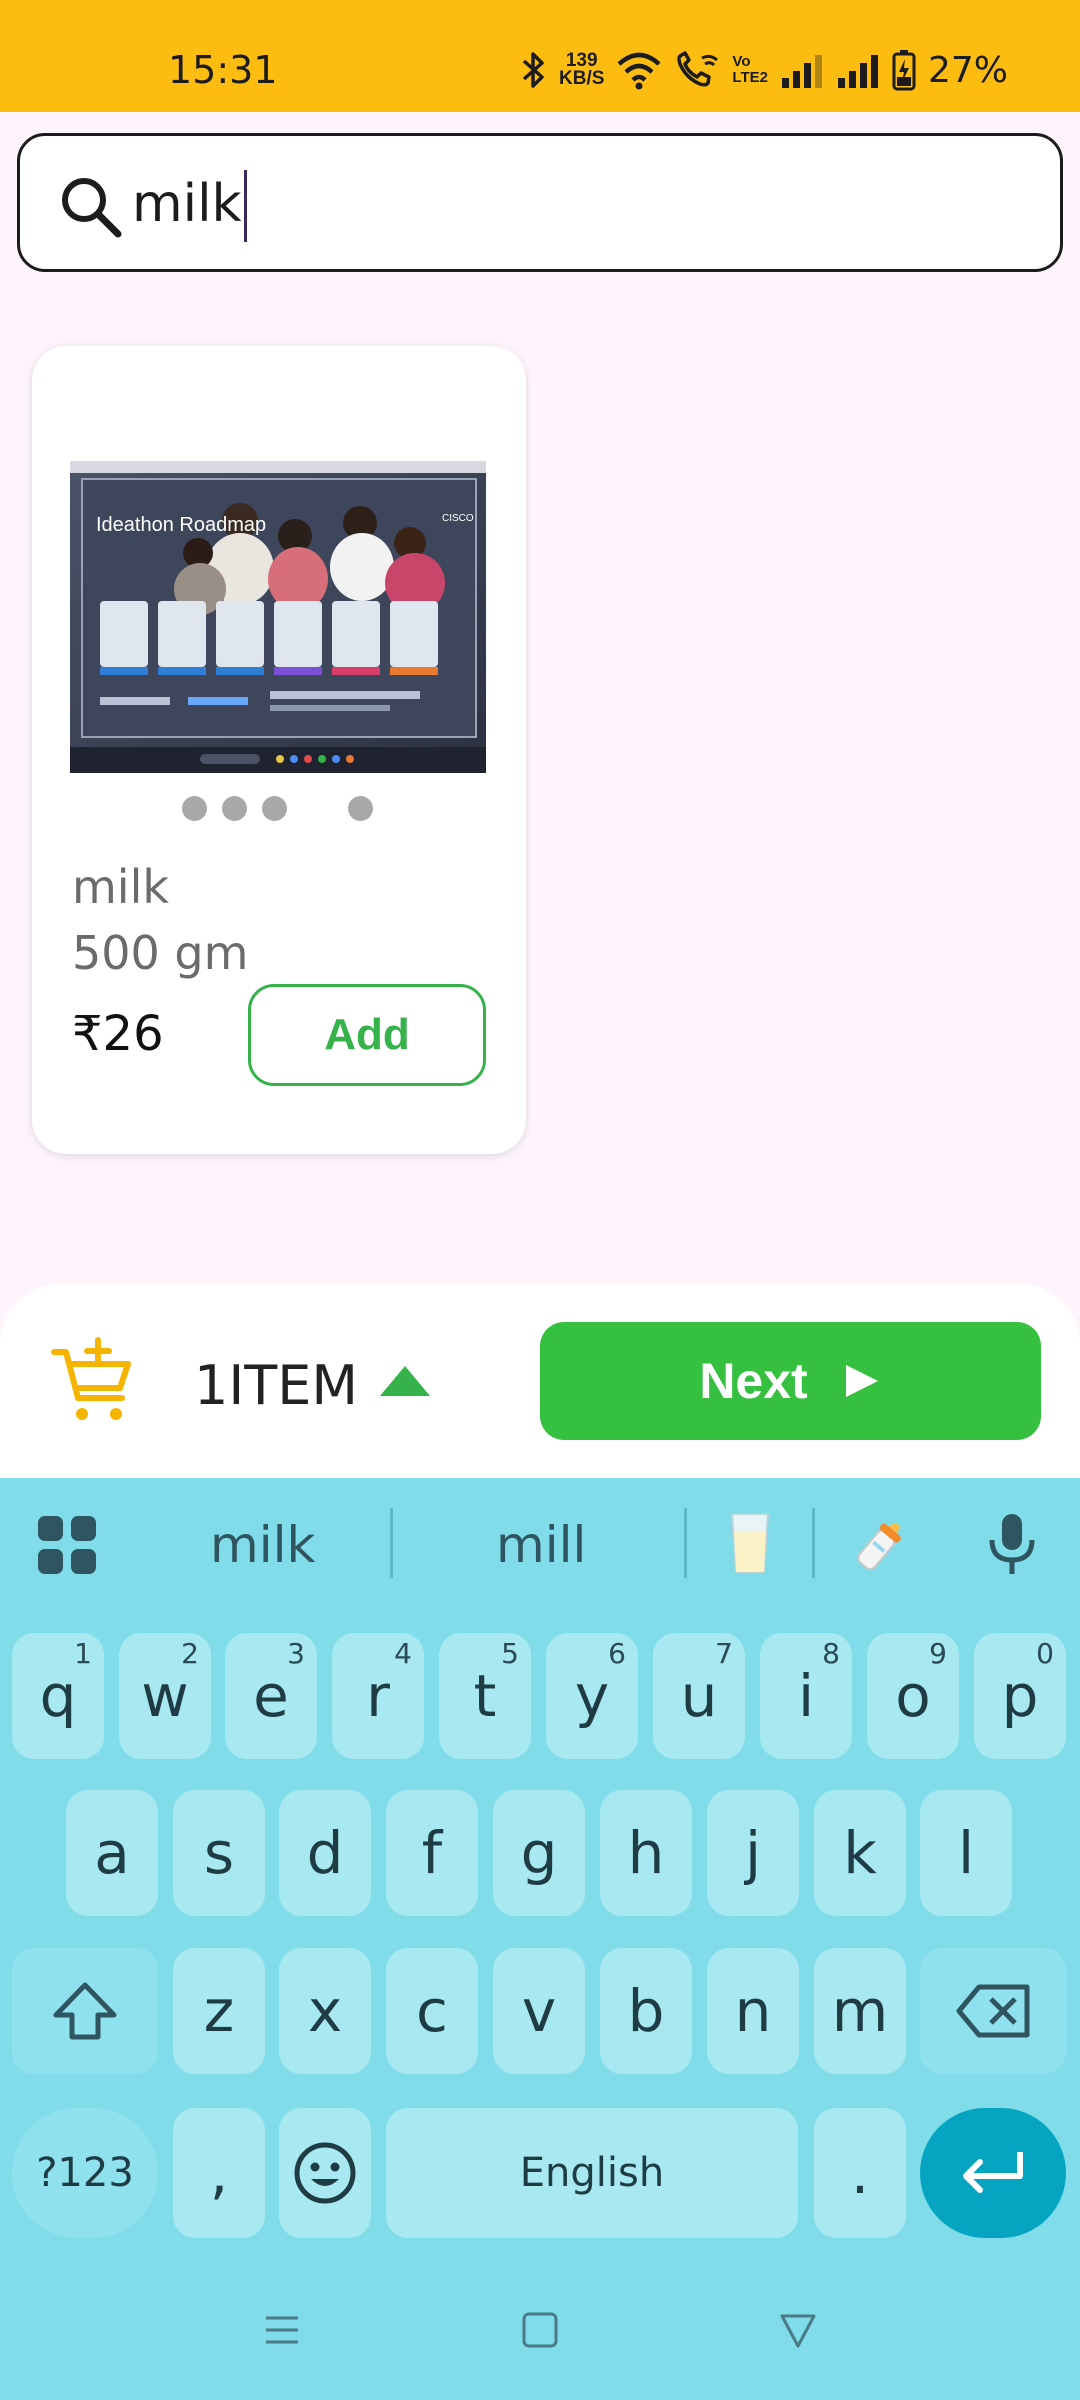  I want to click on key-t: t5, so click(485, 1696).